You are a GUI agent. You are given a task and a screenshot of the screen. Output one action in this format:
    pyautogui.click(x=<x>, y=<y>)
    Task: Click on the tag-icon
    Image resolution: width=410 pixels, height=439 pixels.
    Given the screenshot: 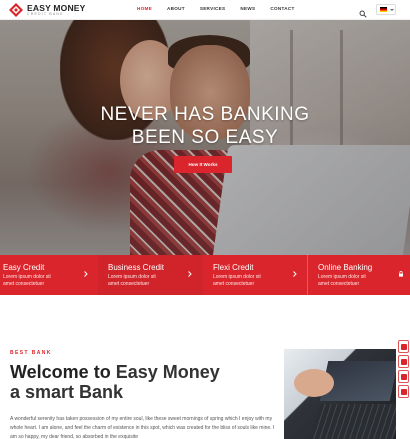 What is the action you would take?
    pyautogui.click(x=403, y=376)
    